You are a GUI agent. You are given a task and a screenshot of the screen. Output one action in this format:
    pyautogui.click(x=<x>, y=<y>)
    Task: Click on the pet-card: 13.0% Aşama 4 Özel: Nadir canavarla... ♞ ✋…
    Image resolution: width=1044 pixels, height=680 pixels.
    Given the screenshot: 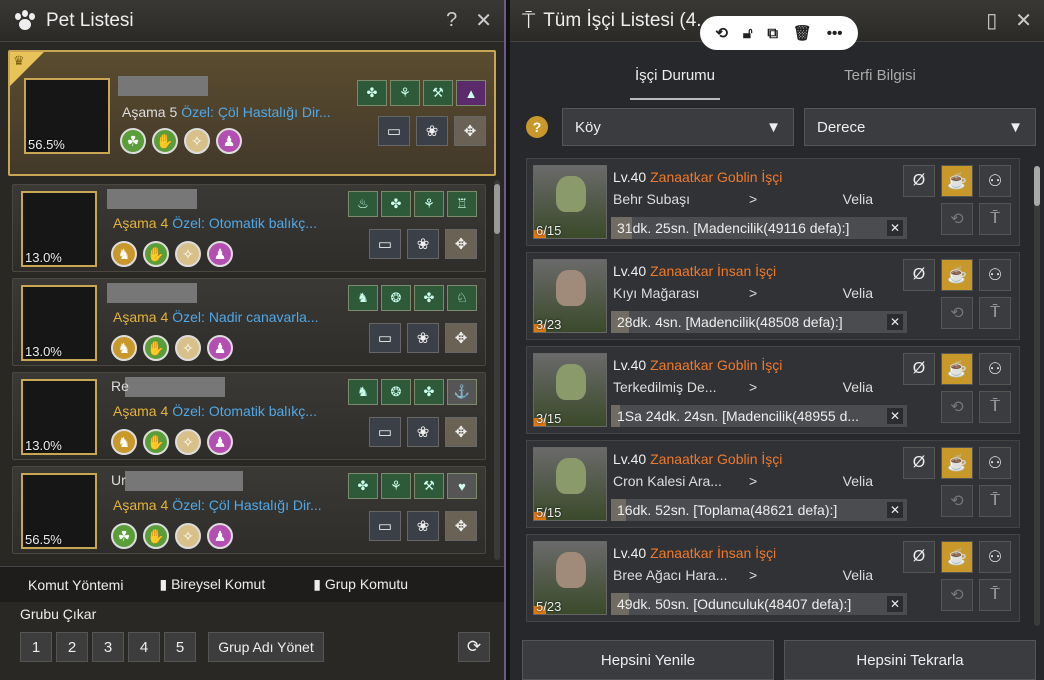 What is the action you would take?
    pyautogui.click(x=249, y=322)
    